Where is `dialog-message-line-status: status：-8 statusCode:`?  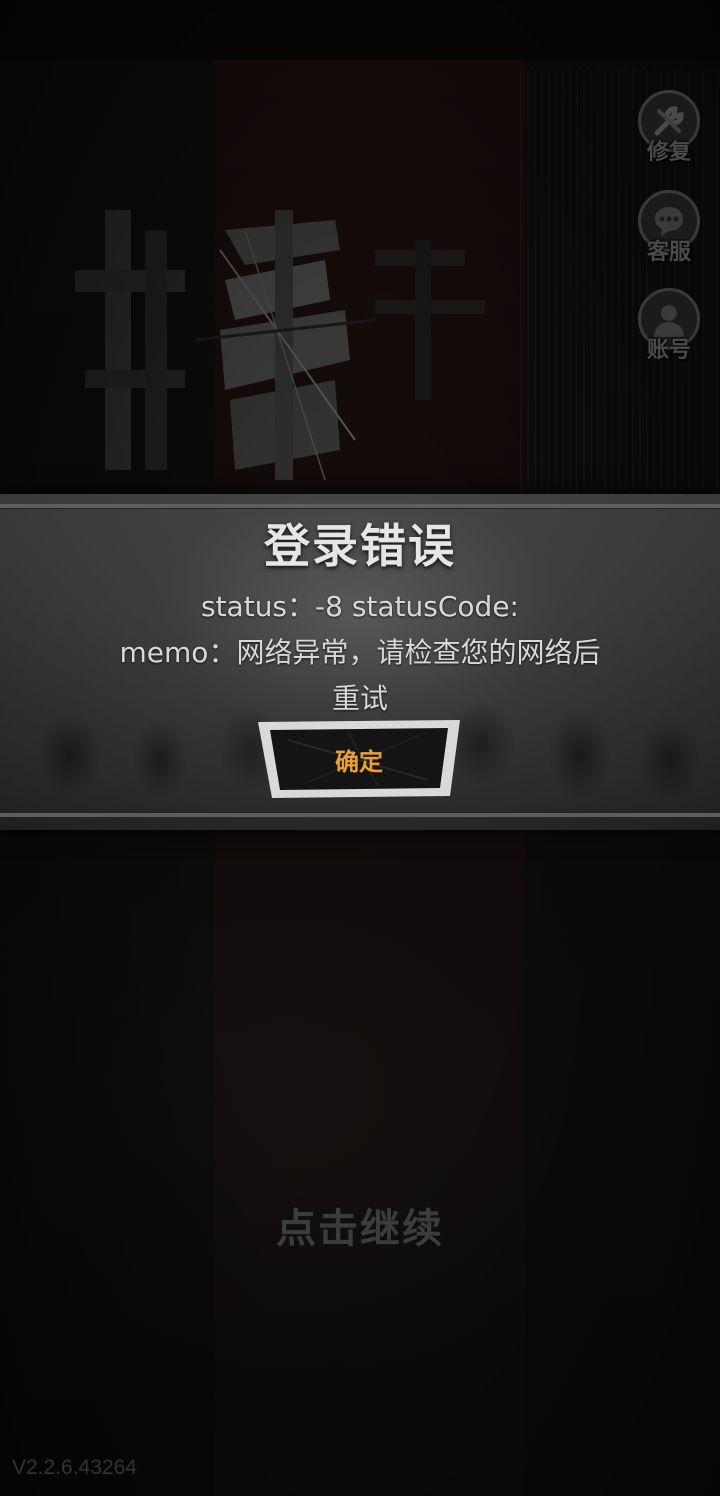 dialog-message-line-status: status：-8 statusCode: is located at coordinates (359, 606).